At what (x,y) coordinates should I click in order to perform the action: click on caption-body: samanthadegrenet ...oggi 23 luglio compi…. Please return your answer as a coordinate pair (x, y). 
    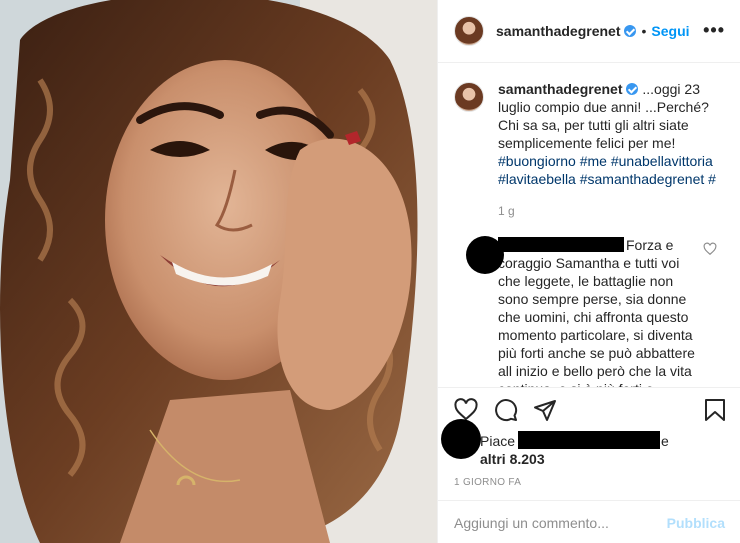
    Looking at the image, I should click on (611, 150).